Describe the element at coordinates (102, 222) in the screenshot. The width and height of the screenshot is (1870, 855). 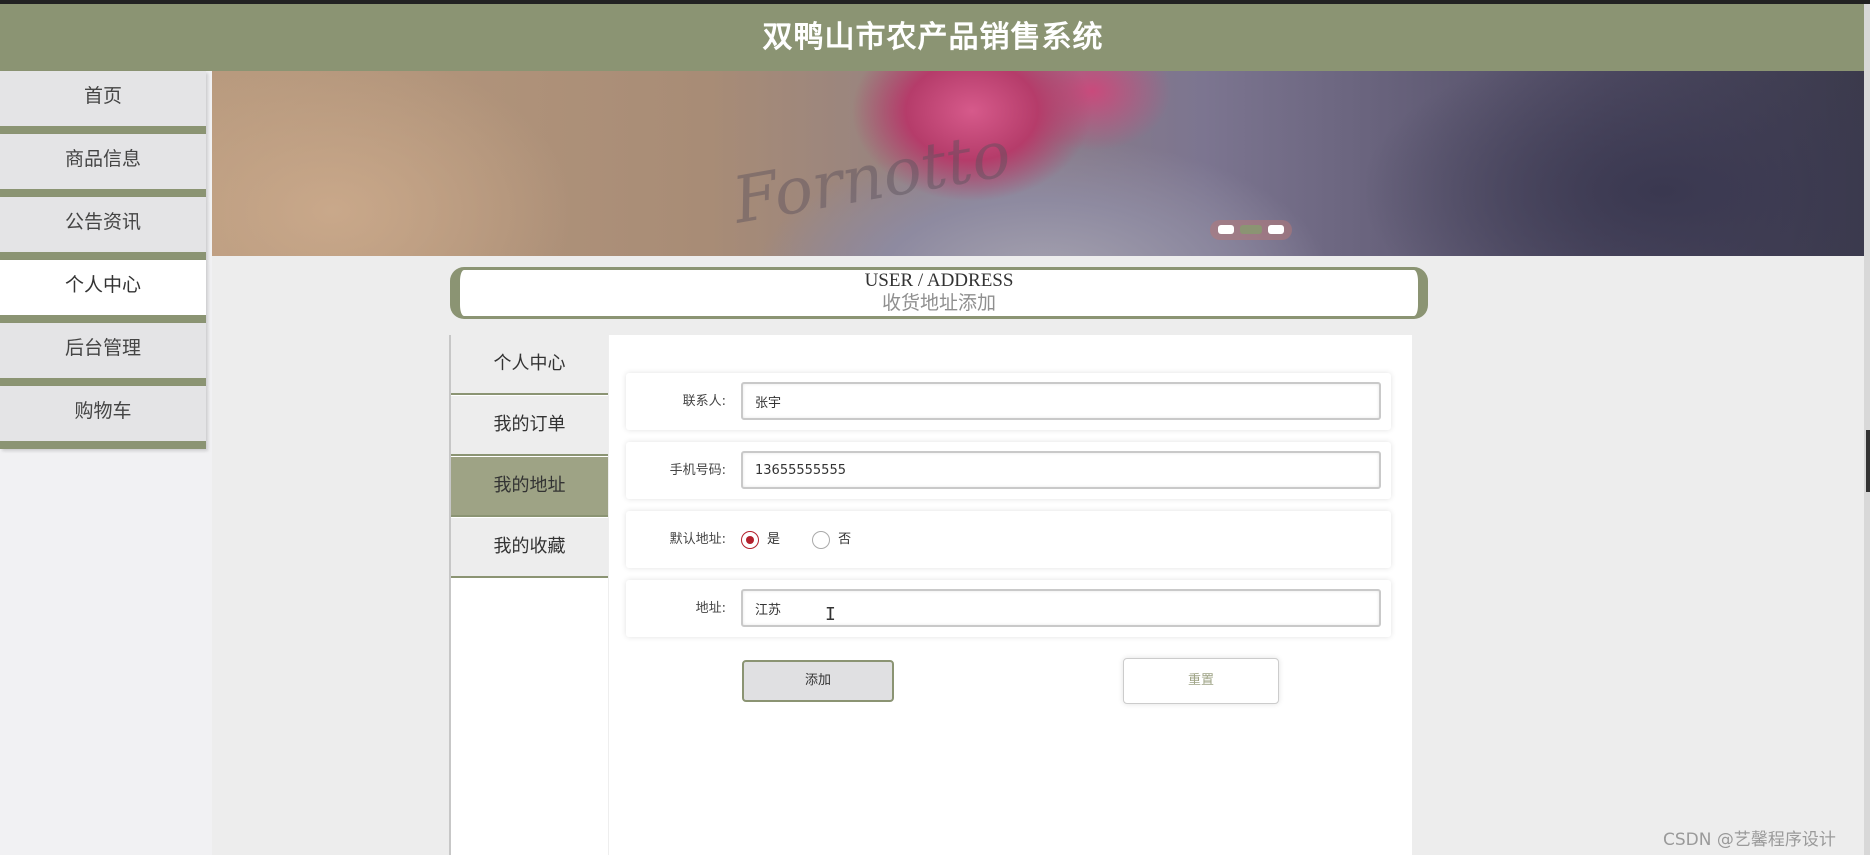
I see `sidebar-item-label: 公告资讯` at that location.